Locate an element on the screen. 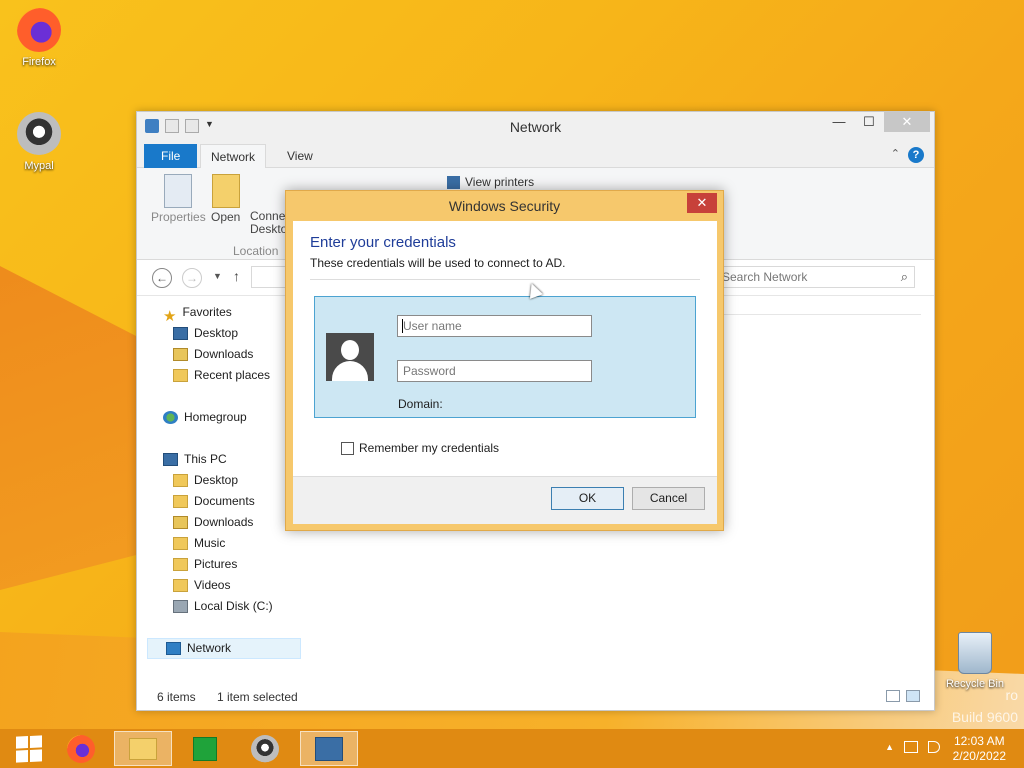  nav-item-label: Recent places is located at coordinates (232, 375).